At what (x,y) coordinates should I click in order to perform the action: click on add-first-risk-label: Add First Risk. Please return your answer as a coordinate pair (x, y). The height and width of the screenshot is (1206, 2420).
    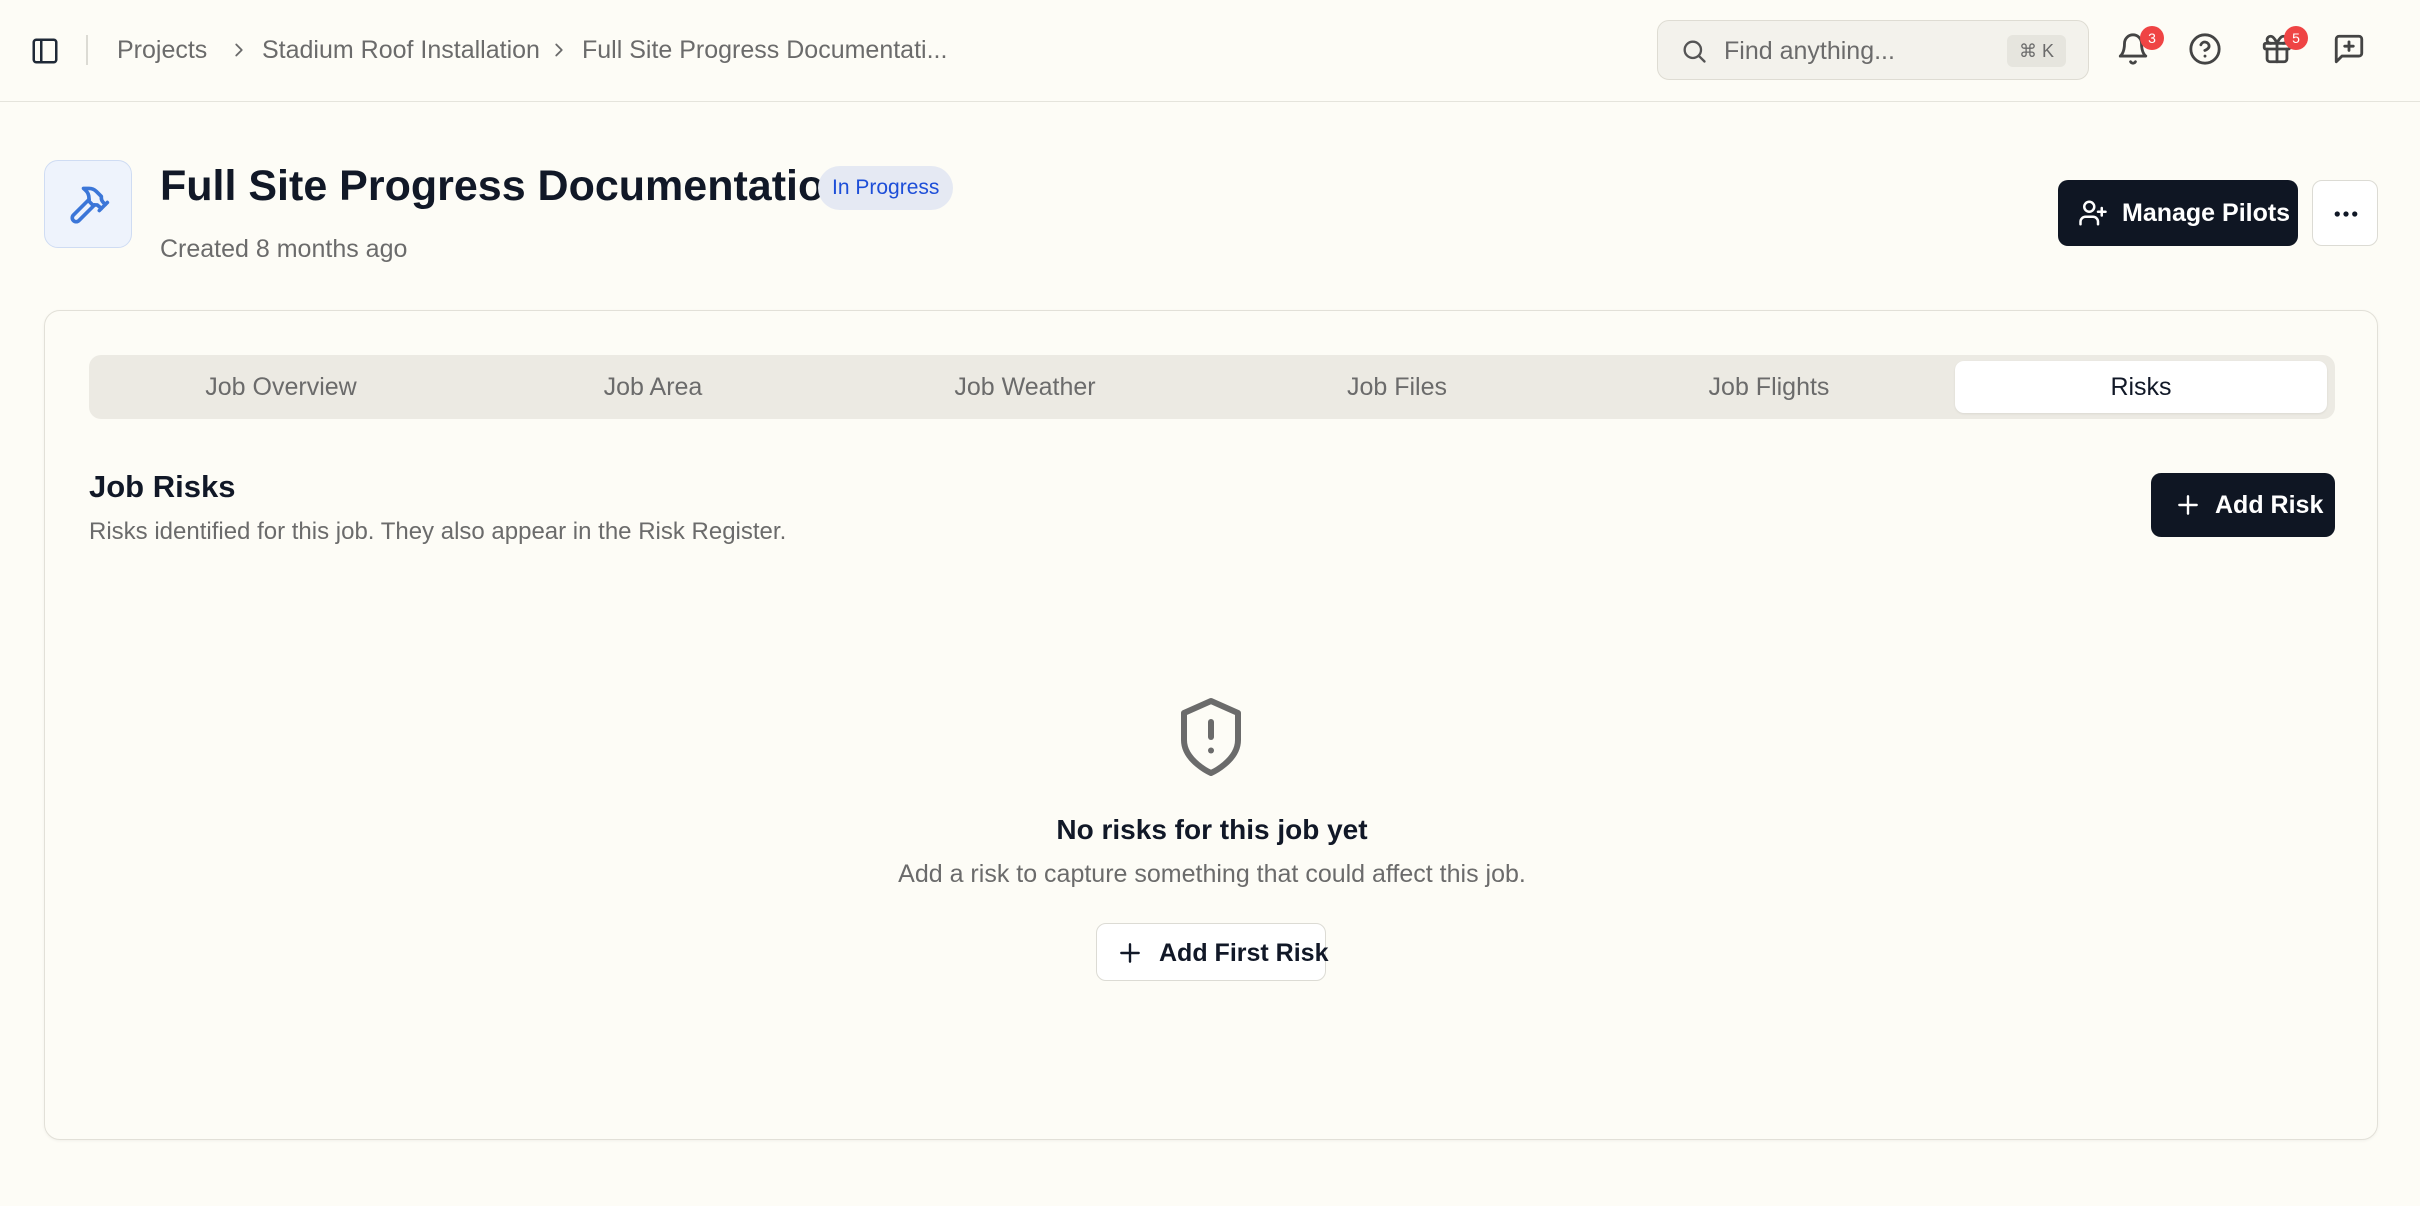
    Looking at the image, I should click on (1244, 953).